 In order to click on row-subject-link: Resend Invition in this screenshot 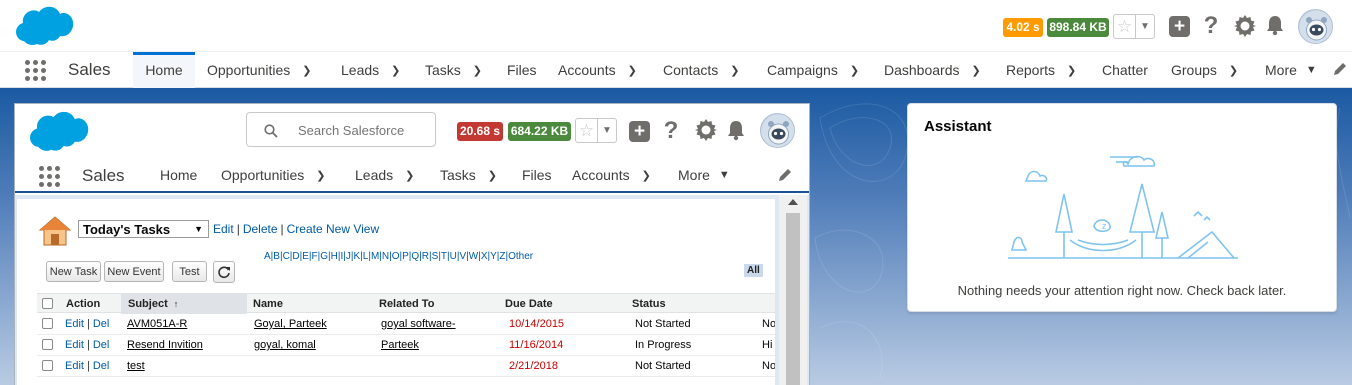, I will do `click(165, 345)`.